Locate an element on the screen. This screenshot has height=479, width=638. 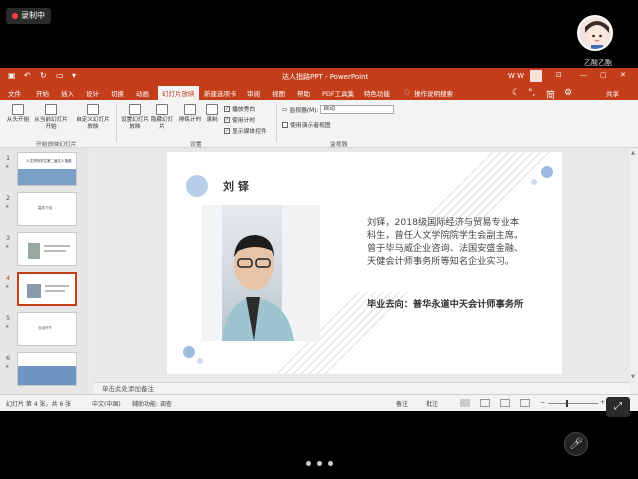
minimize-icon: — is located at coordinates (583, 75).